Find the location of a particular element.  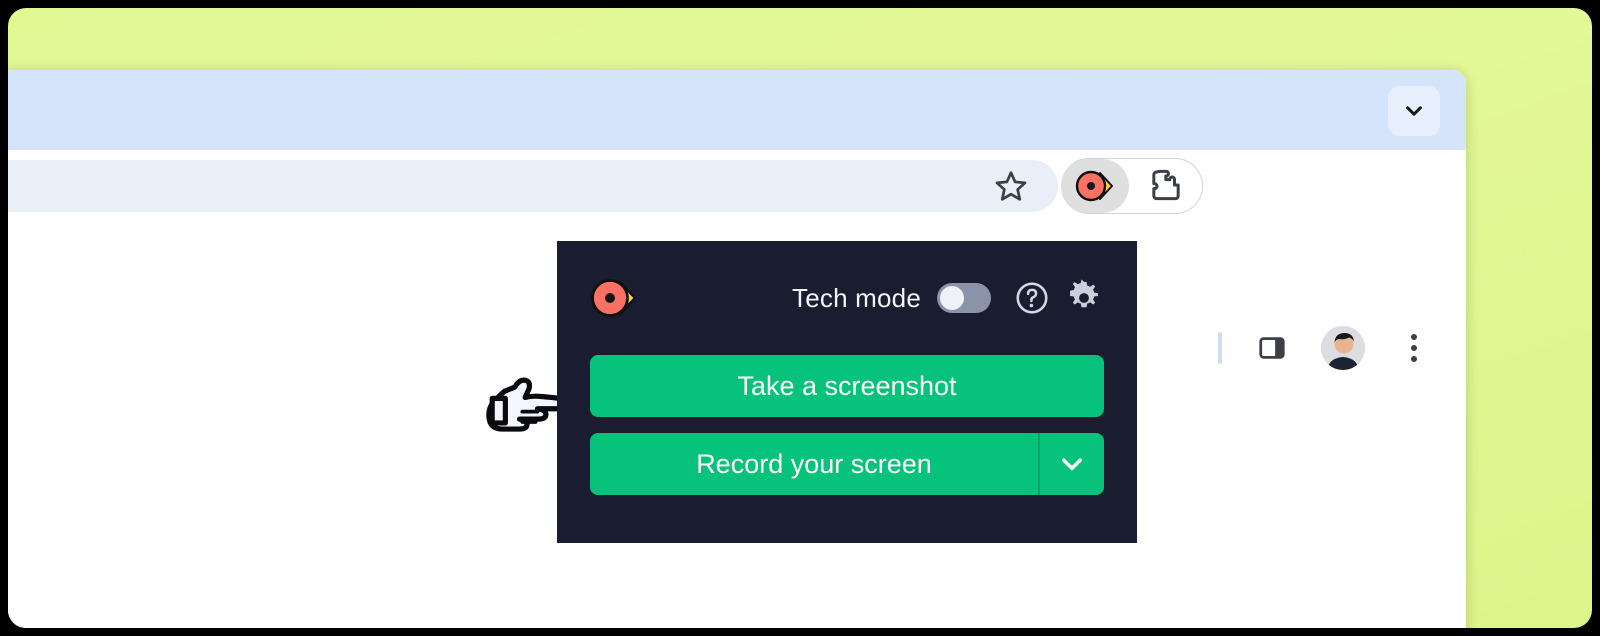

toolbar-divider is located at coordinates (1220, 348).